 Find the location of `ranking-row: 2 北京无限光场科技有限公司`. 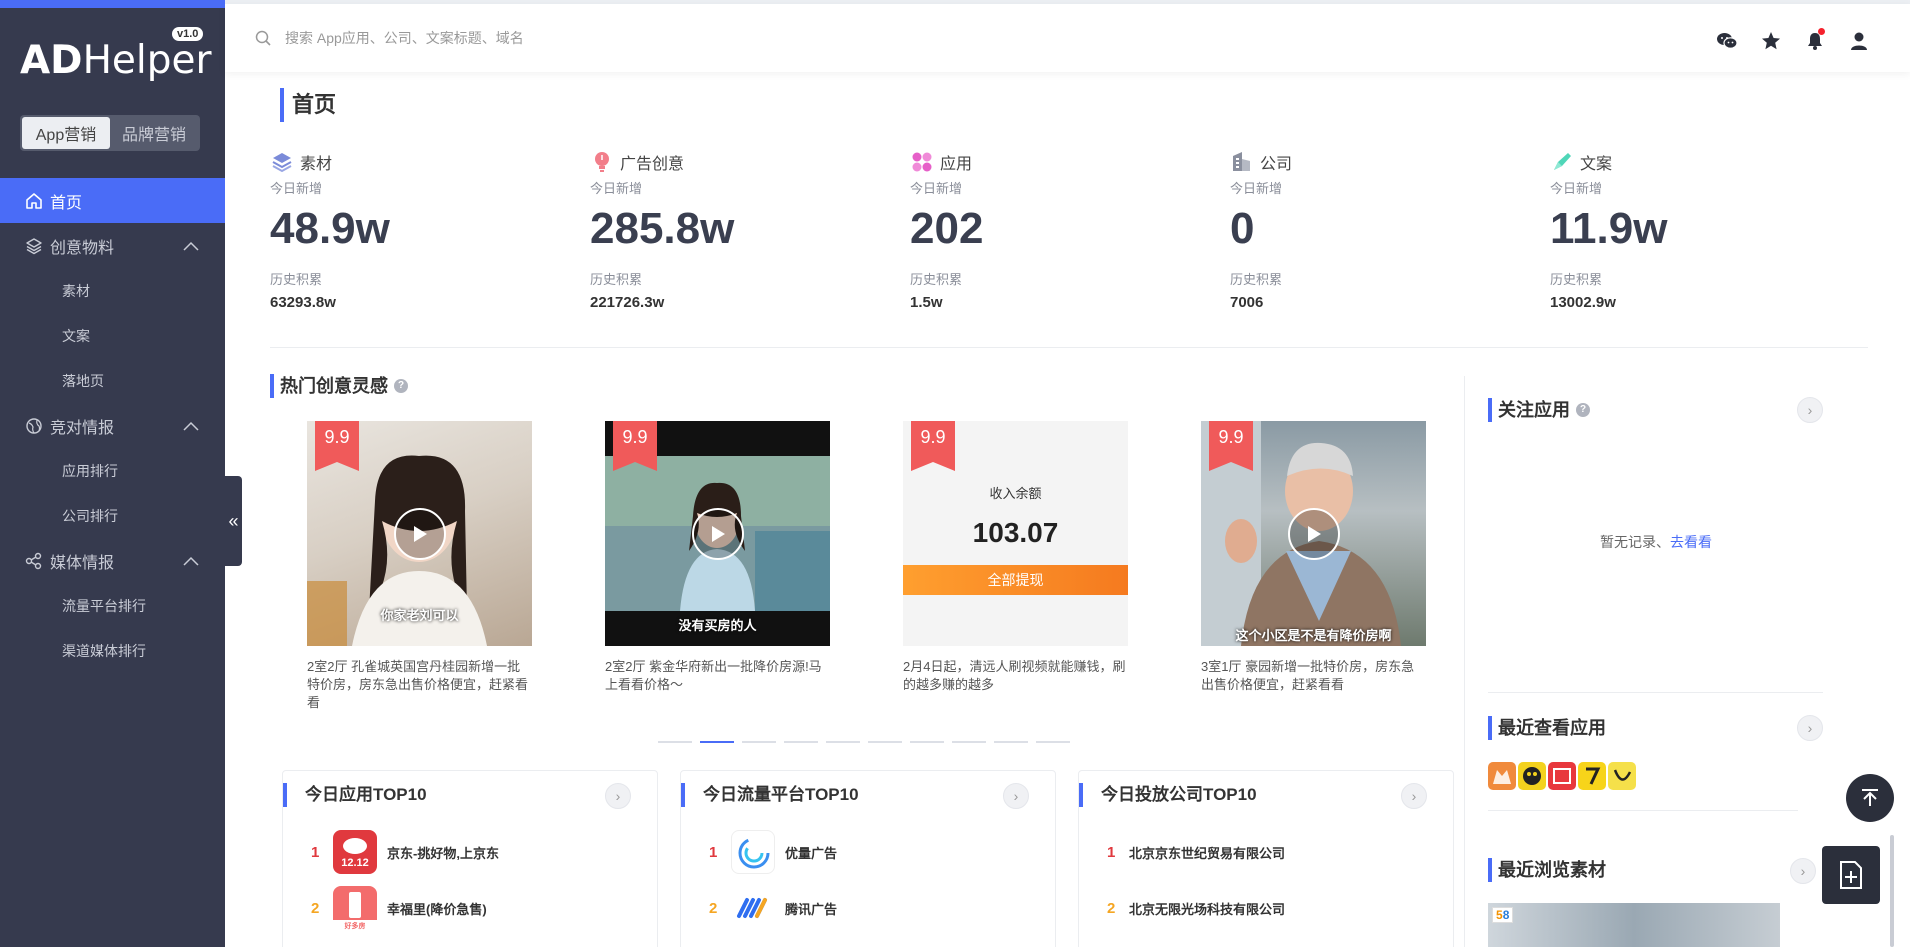

ranking-row: 2 北京无限光场科技有限公司 is located at coordinates (1196, 908).